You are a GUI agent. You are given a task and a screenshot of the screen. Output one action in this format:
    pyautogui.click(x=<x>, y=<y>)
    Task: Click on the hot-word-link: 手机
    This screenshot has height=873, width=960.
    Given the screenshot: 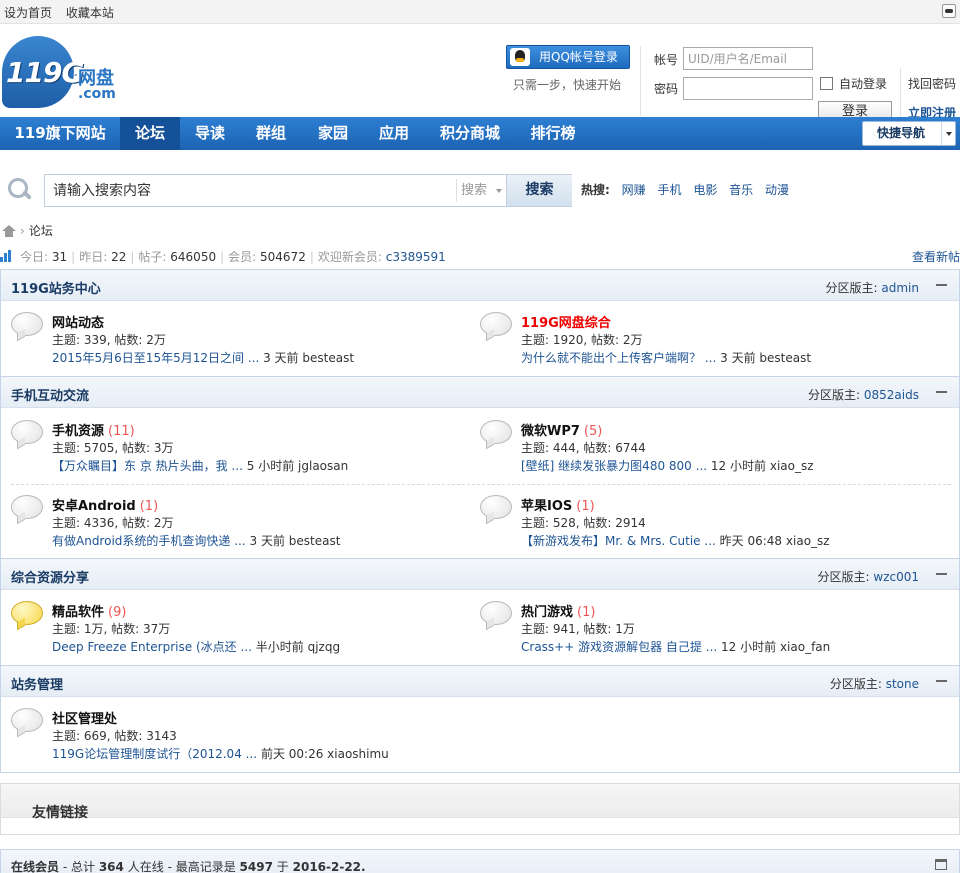 What is the action you would take?
    pyautogui.click(x=669, y=190)
    